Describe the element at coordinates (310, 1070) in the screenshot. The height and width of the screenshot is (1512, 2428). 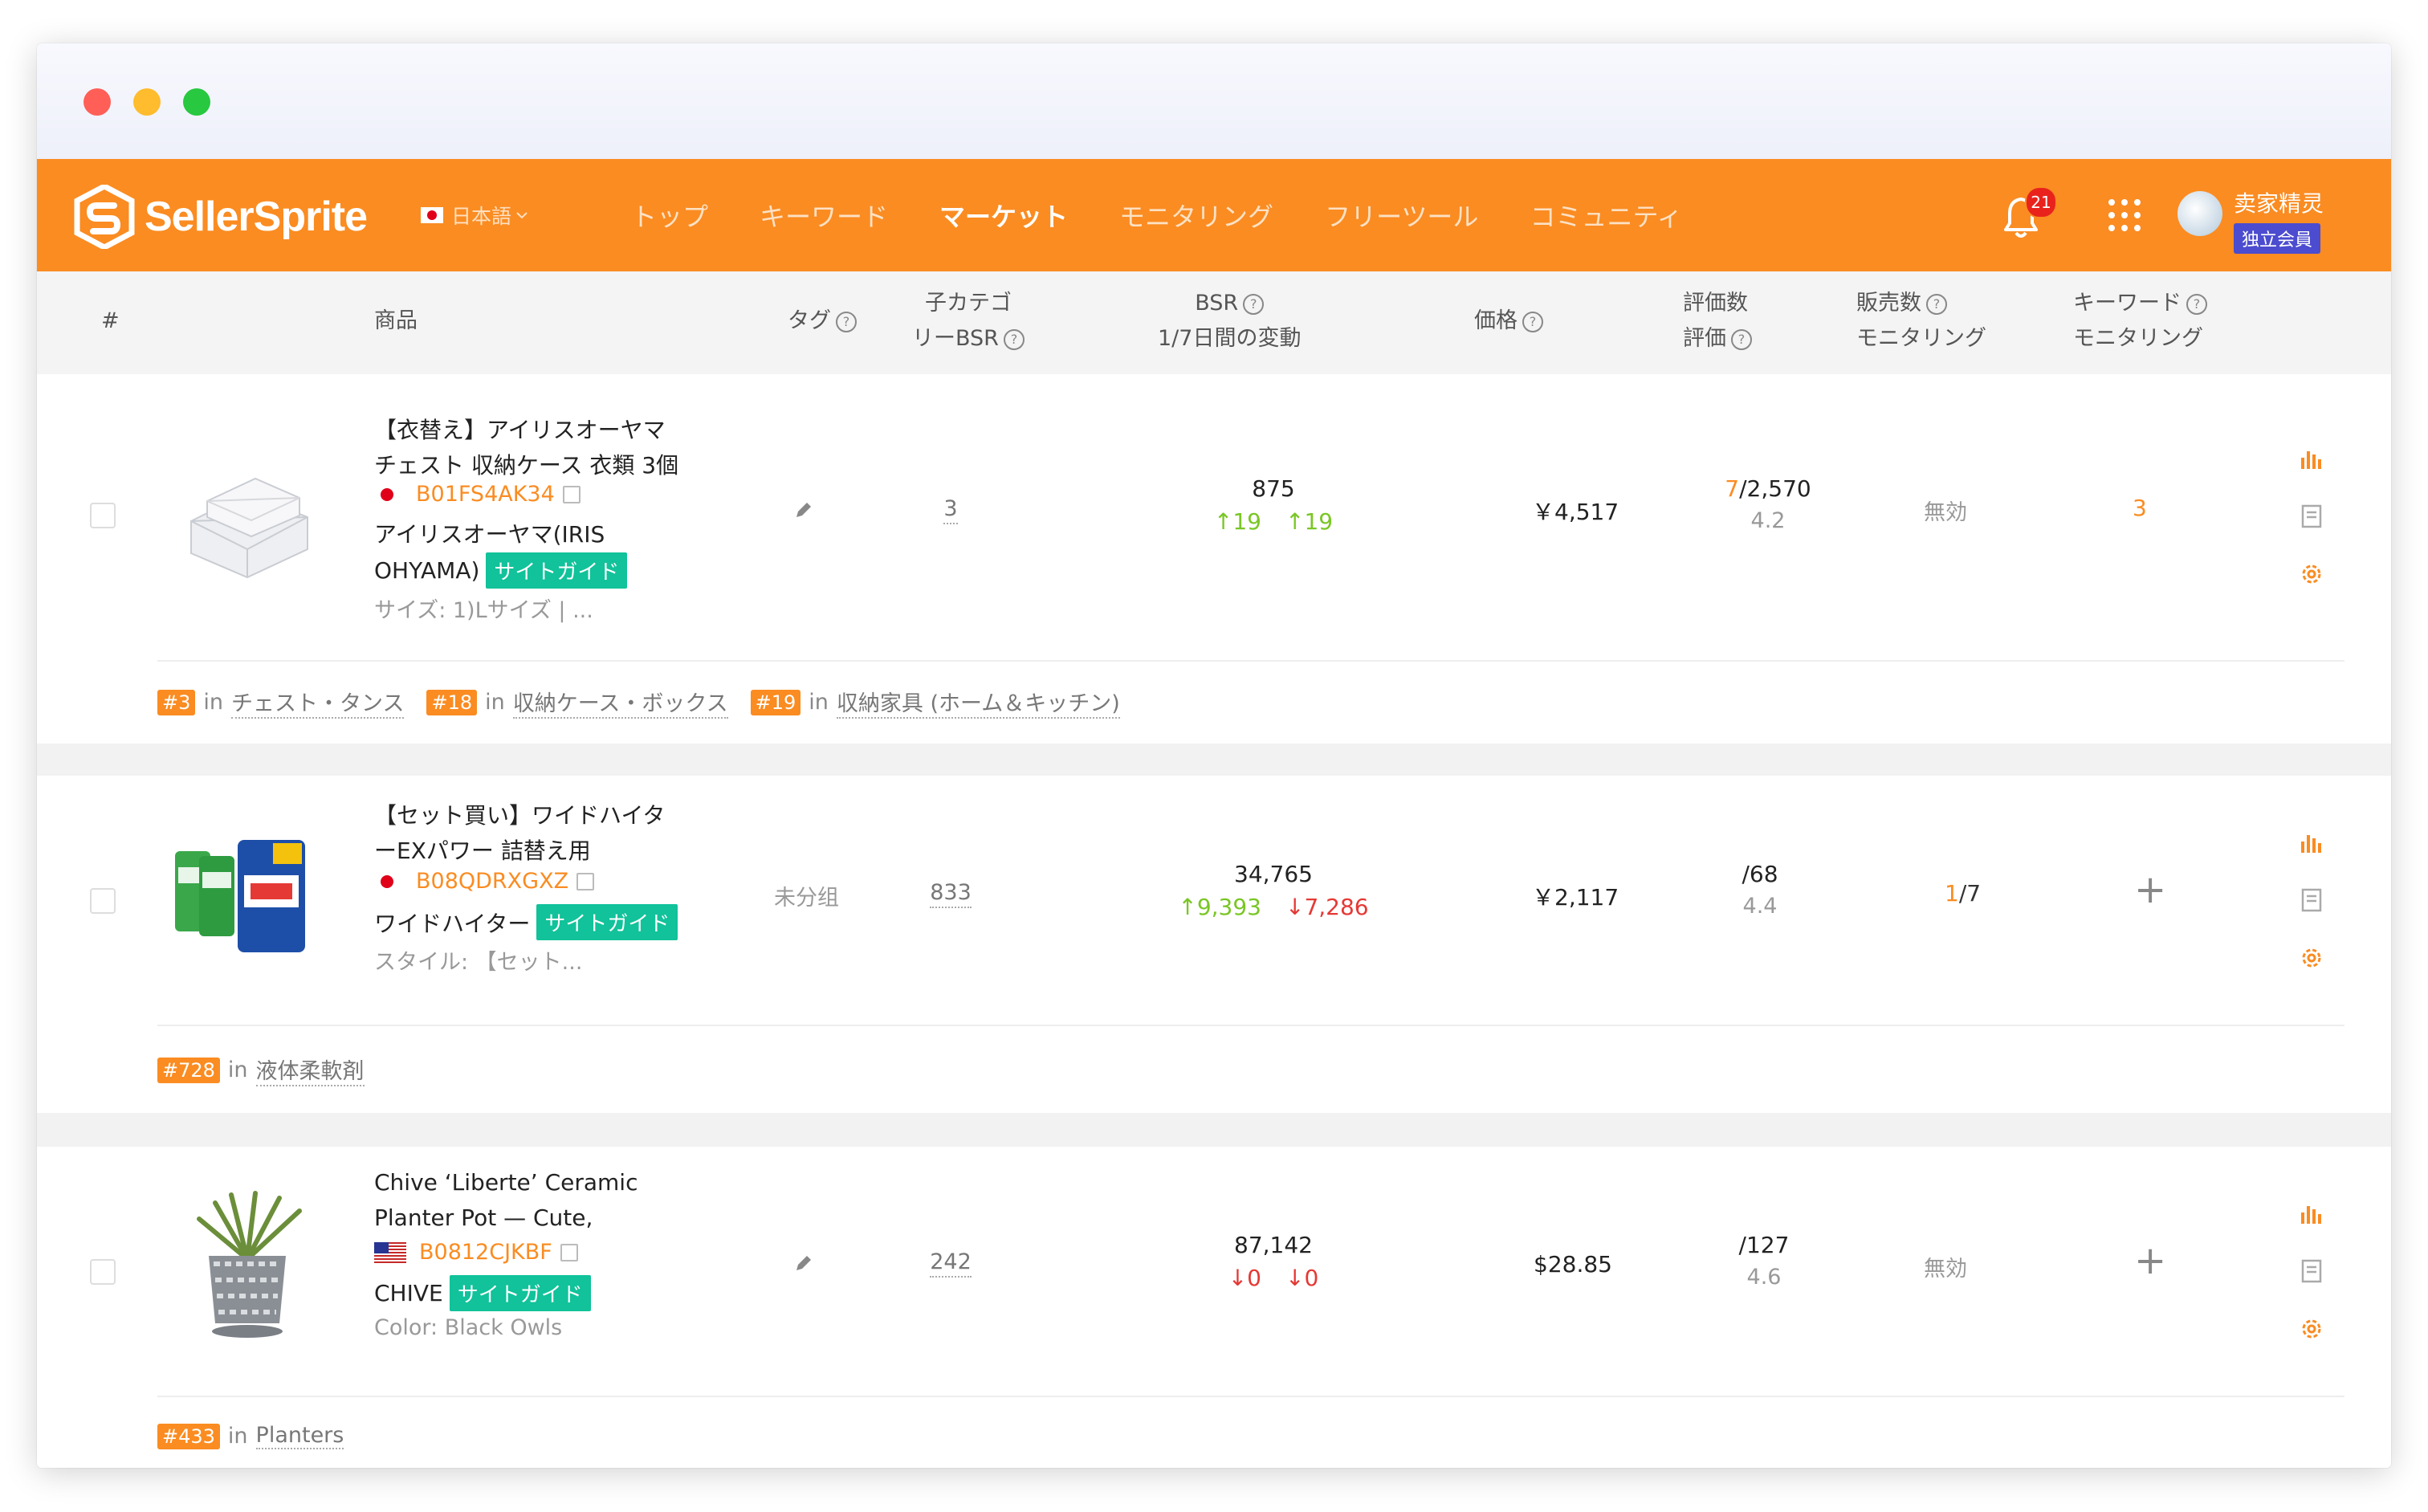
I see `category-link: 液体柔軟剤` at that location.